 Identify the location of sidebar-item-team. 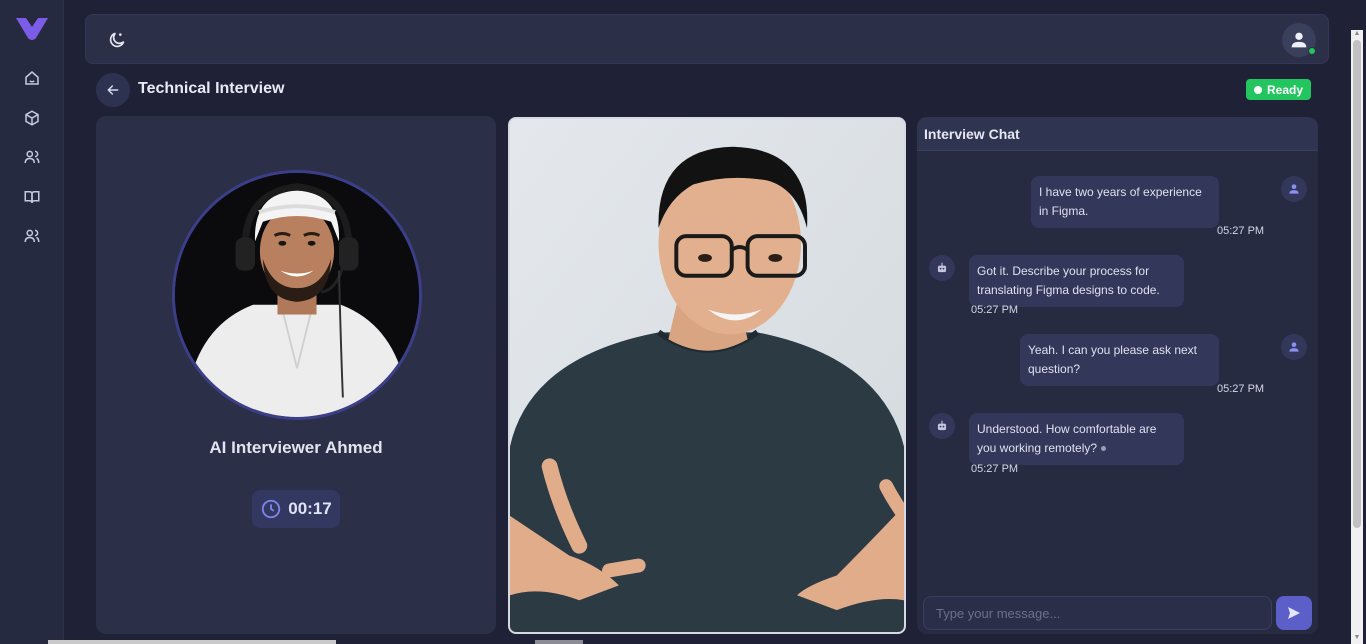
(32, 236).